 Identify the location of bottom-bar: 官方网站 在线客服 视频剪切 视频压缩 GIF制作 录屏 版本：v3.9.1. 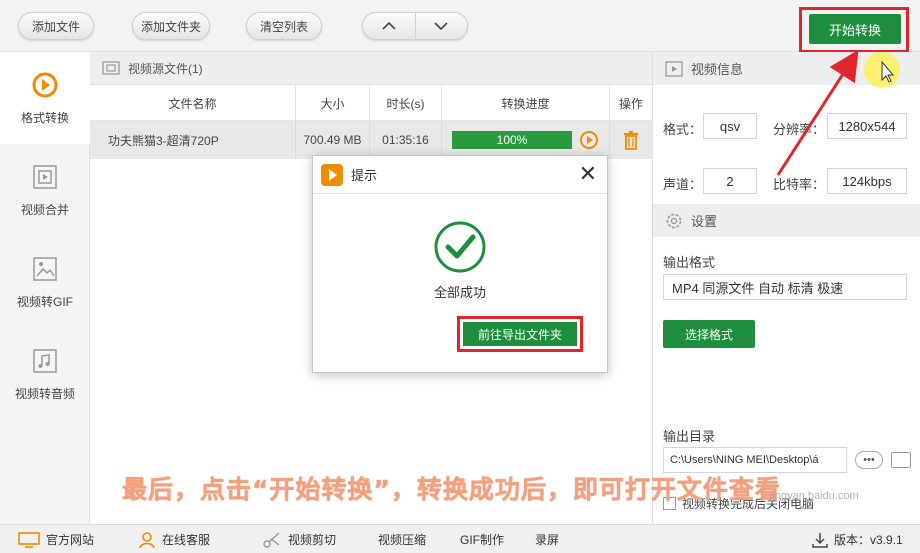
(460, 538).